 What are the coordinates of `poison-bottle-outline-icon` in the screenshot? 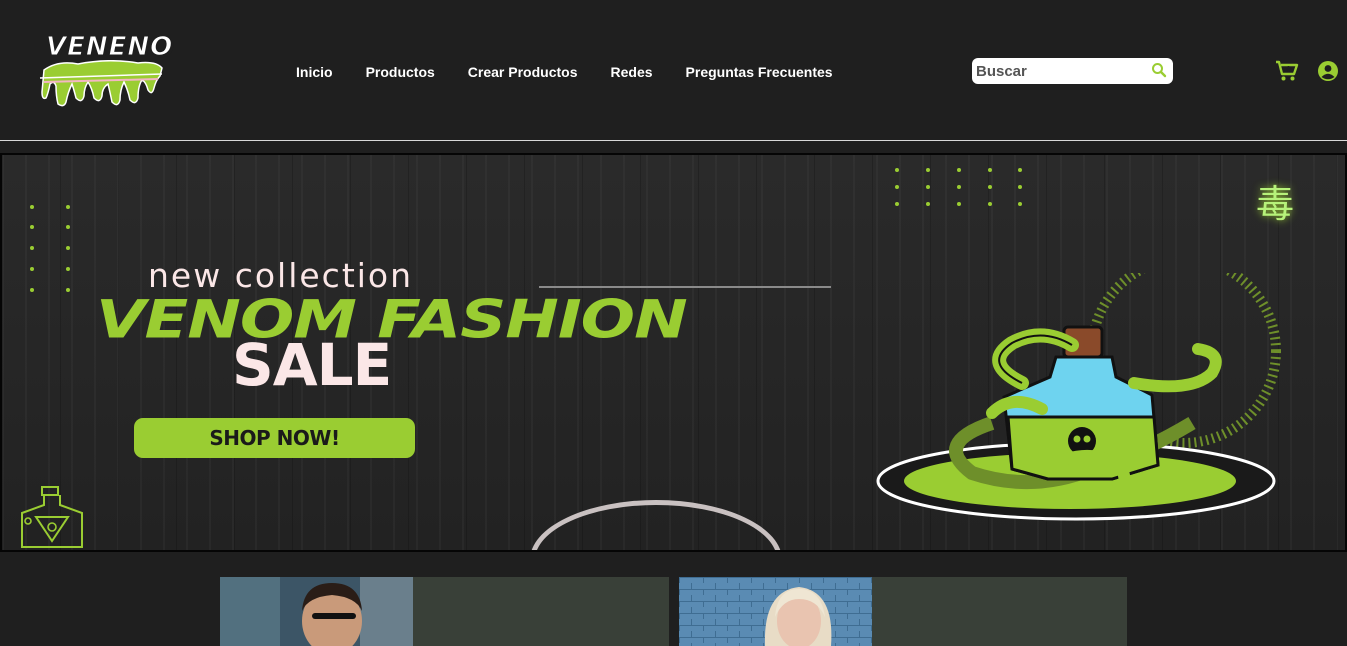 It's located at (52, 517).